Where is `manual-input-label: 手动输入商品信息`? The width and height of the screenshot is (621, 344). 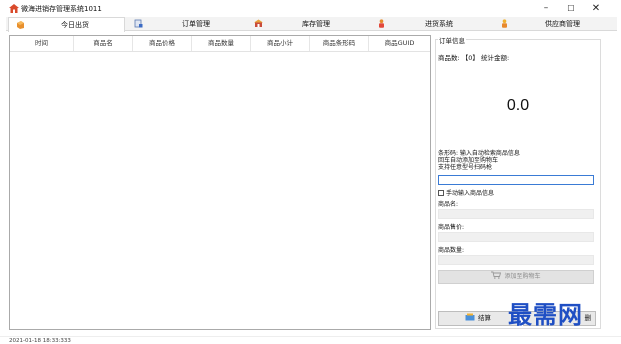 manual-input-label: 手动输入商品信息 is located at coordinates (470, 193).